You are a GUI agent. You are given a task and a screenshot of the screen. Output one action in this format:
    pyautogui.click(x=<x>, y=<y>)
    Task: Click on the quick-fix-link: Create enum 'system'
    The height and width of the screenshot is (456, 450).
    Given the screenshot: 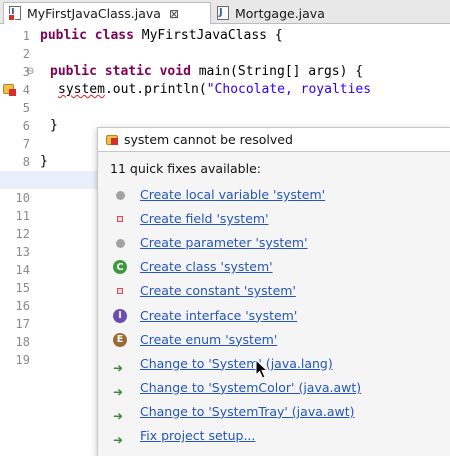 What is the action you would take?
    pyautogui.click(x=208, y=339)
    